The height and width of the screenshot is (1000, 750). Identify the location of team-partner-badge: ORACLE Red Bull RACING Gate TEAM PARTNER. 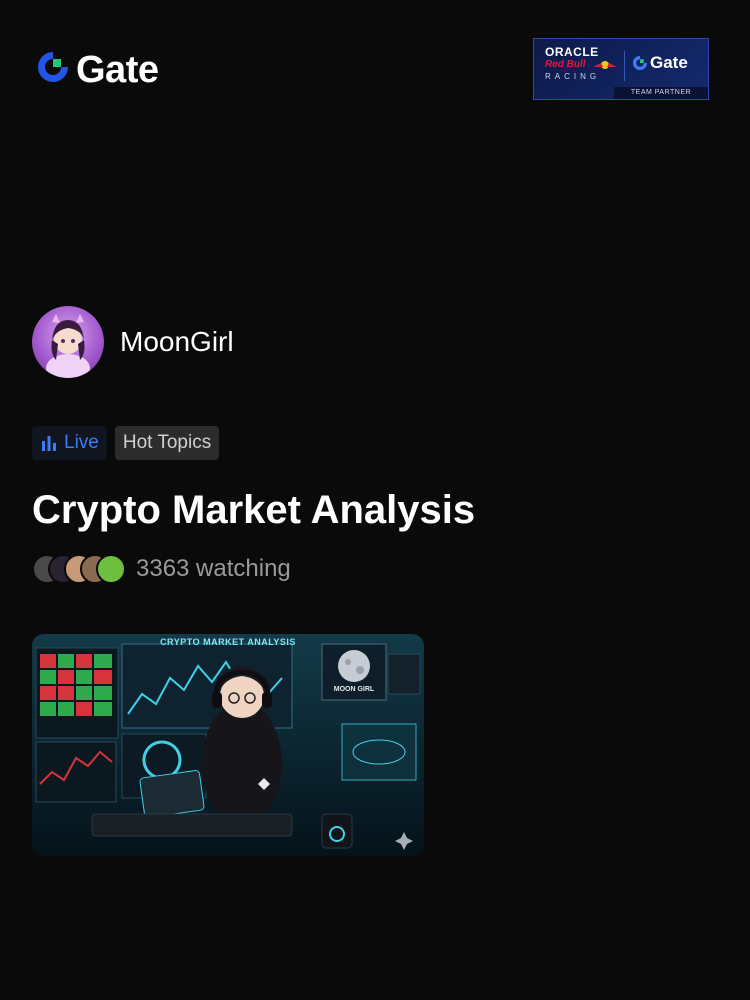
(621, 69).